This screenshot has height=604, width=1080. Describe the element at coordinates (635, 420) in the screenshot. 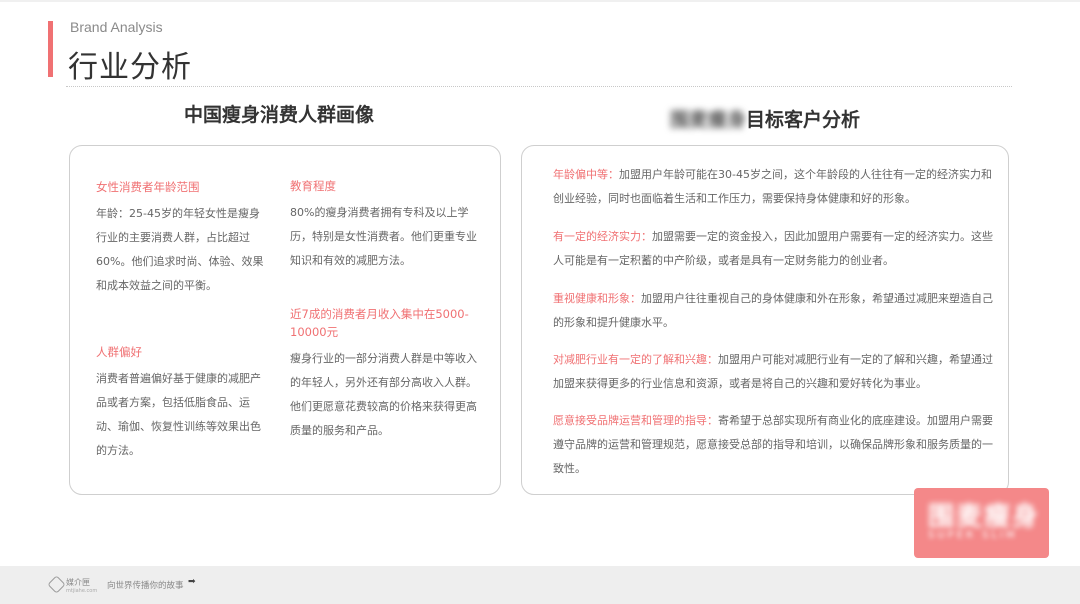

I see `customer-item-key: 愿意接受品牌运营和管理的指导：` at that location.